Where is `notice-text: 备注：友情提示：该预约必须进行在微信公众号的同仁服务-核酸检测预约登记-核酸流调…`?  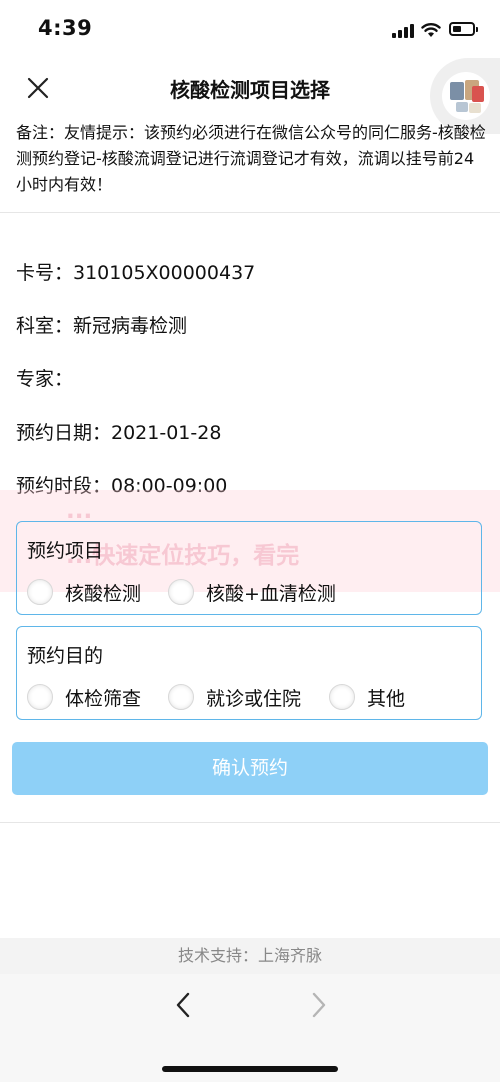 notice-text: 备注：友情提示：该预约必须进行在微信公众号的同仁服务-核酸检测预约登记-核酸流调… is located at coordinates (251, 158).